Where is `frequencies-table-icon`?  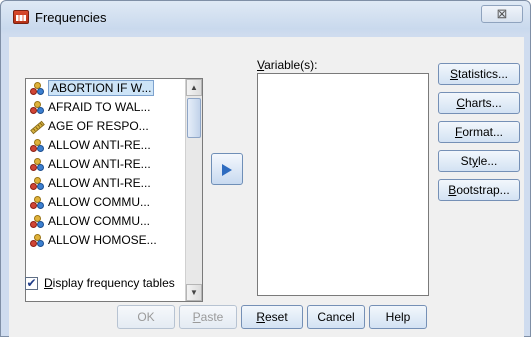
frequencies-table-icon is located at coordinates (21, 17).